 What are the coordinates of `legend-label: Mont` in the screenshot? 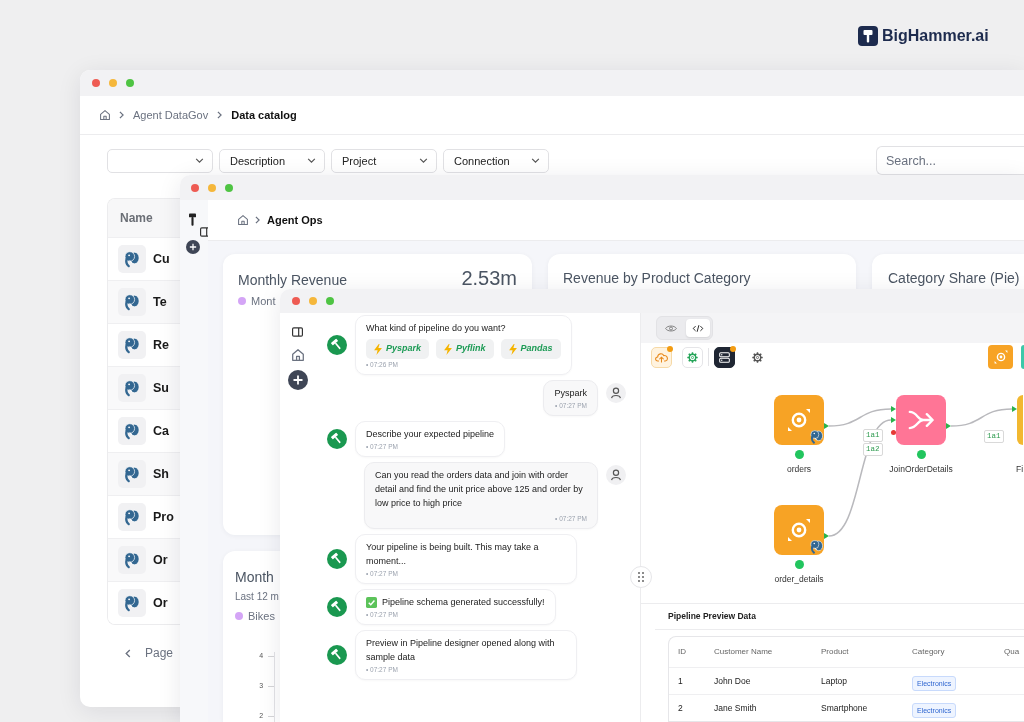 It's located at (263, 301).